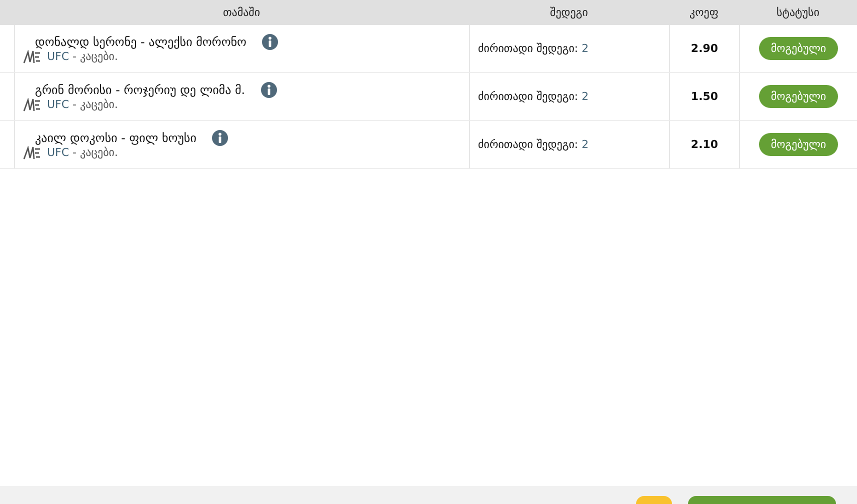 Image resolution: width=857 pixels, height=504 pixels. I want to click on match-title: კაილ დოკოსი - ფილ ხოუსი, so click(115, 137).